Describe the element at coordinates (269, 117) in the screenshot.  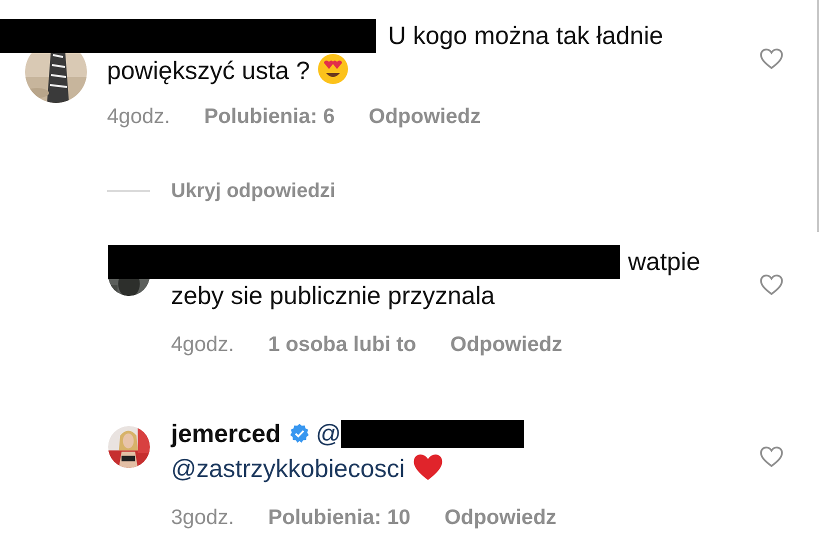
I see `likes-count: Polubienia: 6` at that location.